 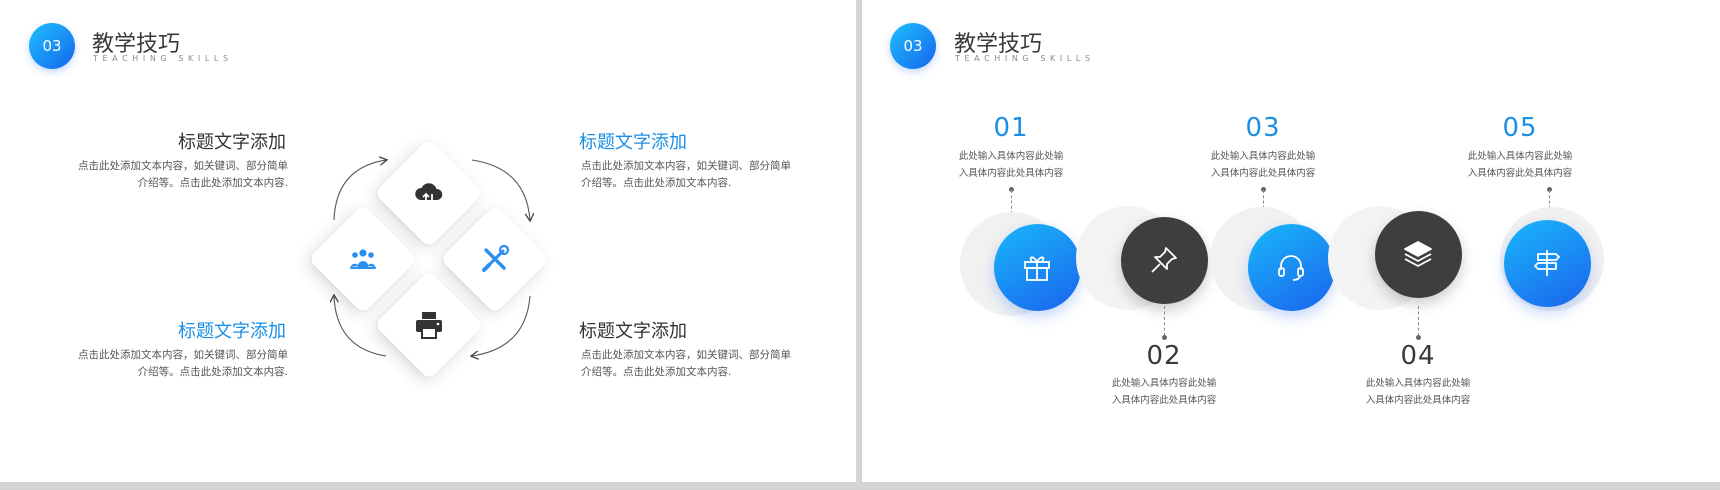 I want to click on headset-icon, so click(x=1291, y=267).